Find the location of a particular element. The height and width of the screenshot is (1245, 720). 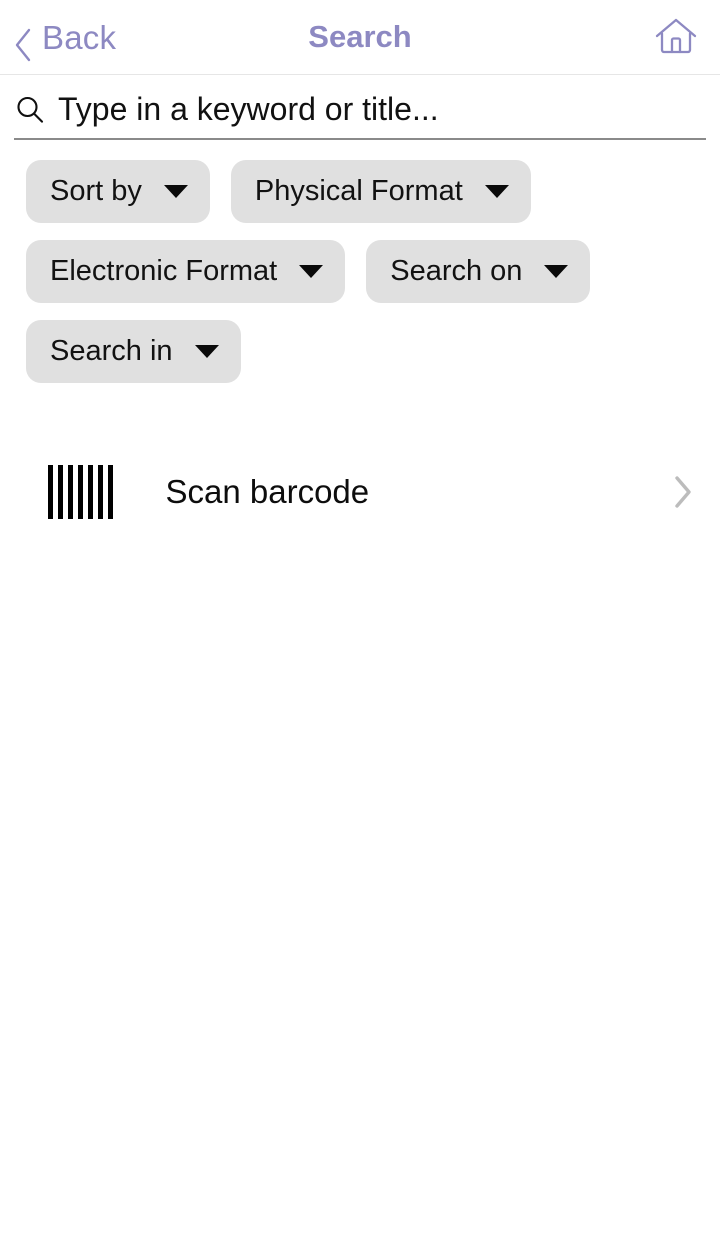

barcode-icon is located at coordinates (80, 492).